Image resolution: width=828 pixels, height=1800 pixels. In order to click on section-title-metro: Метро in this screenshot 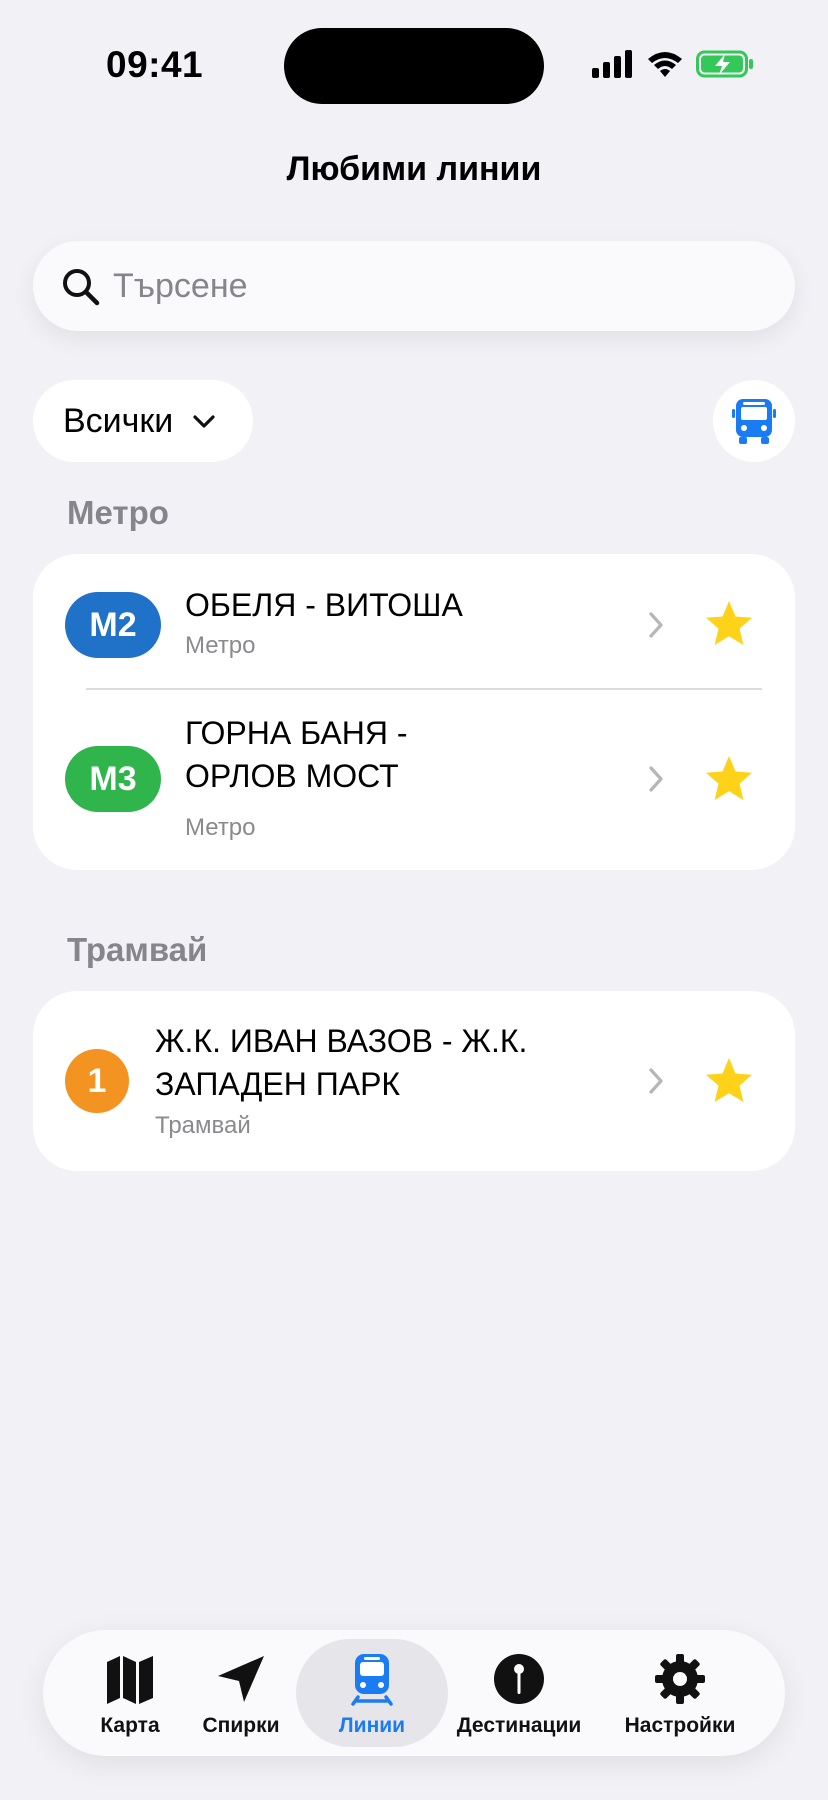, I will do `click(118, 512)`.